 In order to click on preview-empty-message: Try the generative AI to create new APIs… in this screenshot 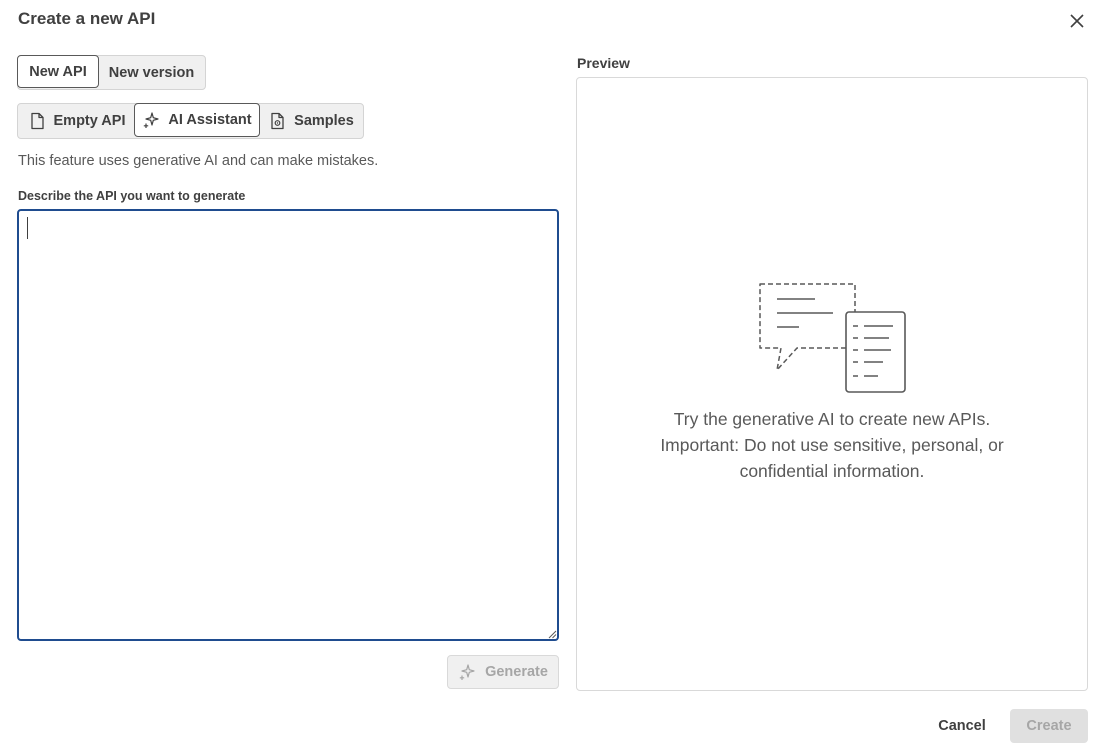, I will do `click(832, 445)`.